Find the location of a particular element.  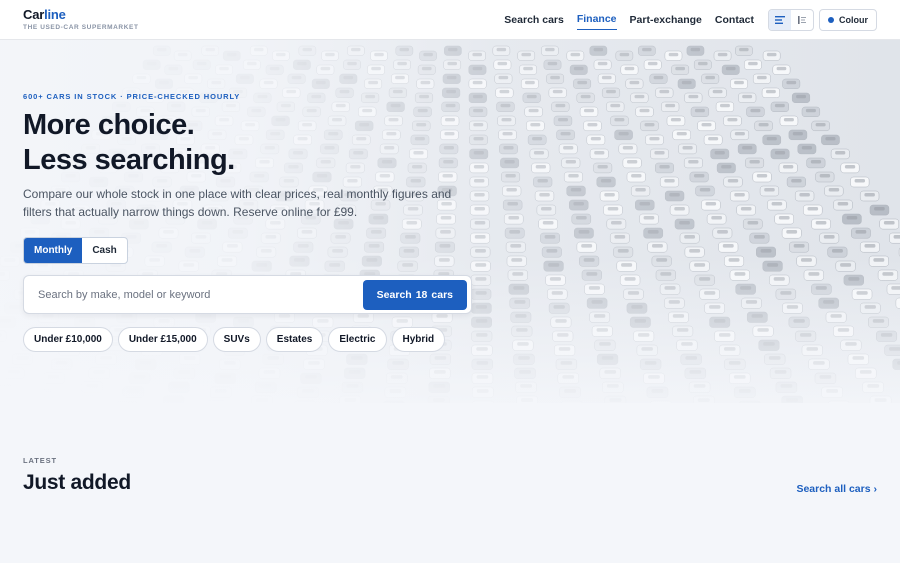

colour-theme-button: Colour is located at coordinates (848, 19).